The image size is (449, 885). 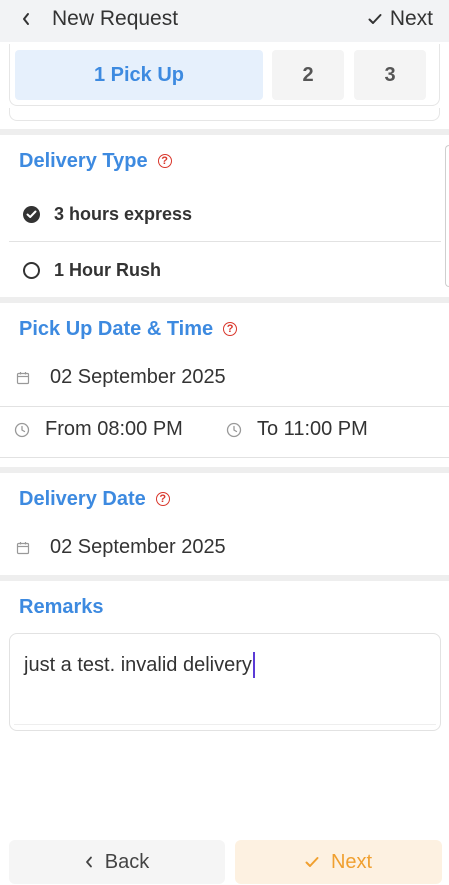 I want to click on top-app-bar: New Request Next, so click(x=224, y=21).